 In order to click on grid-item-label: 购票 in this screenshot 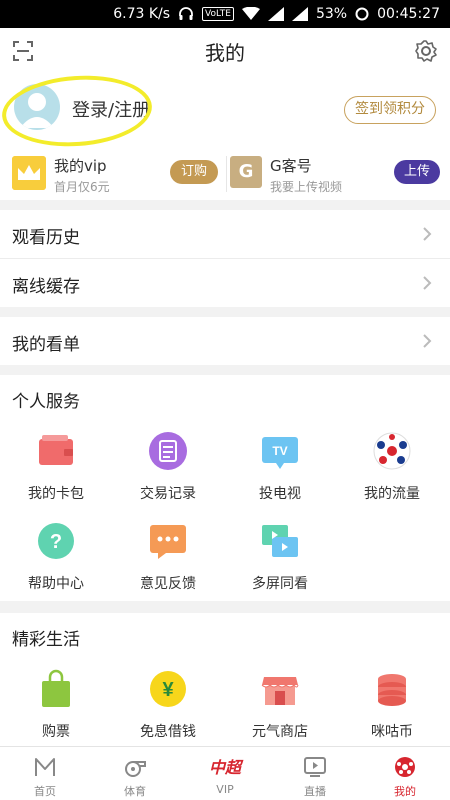, I will do `click(56, 732)`.